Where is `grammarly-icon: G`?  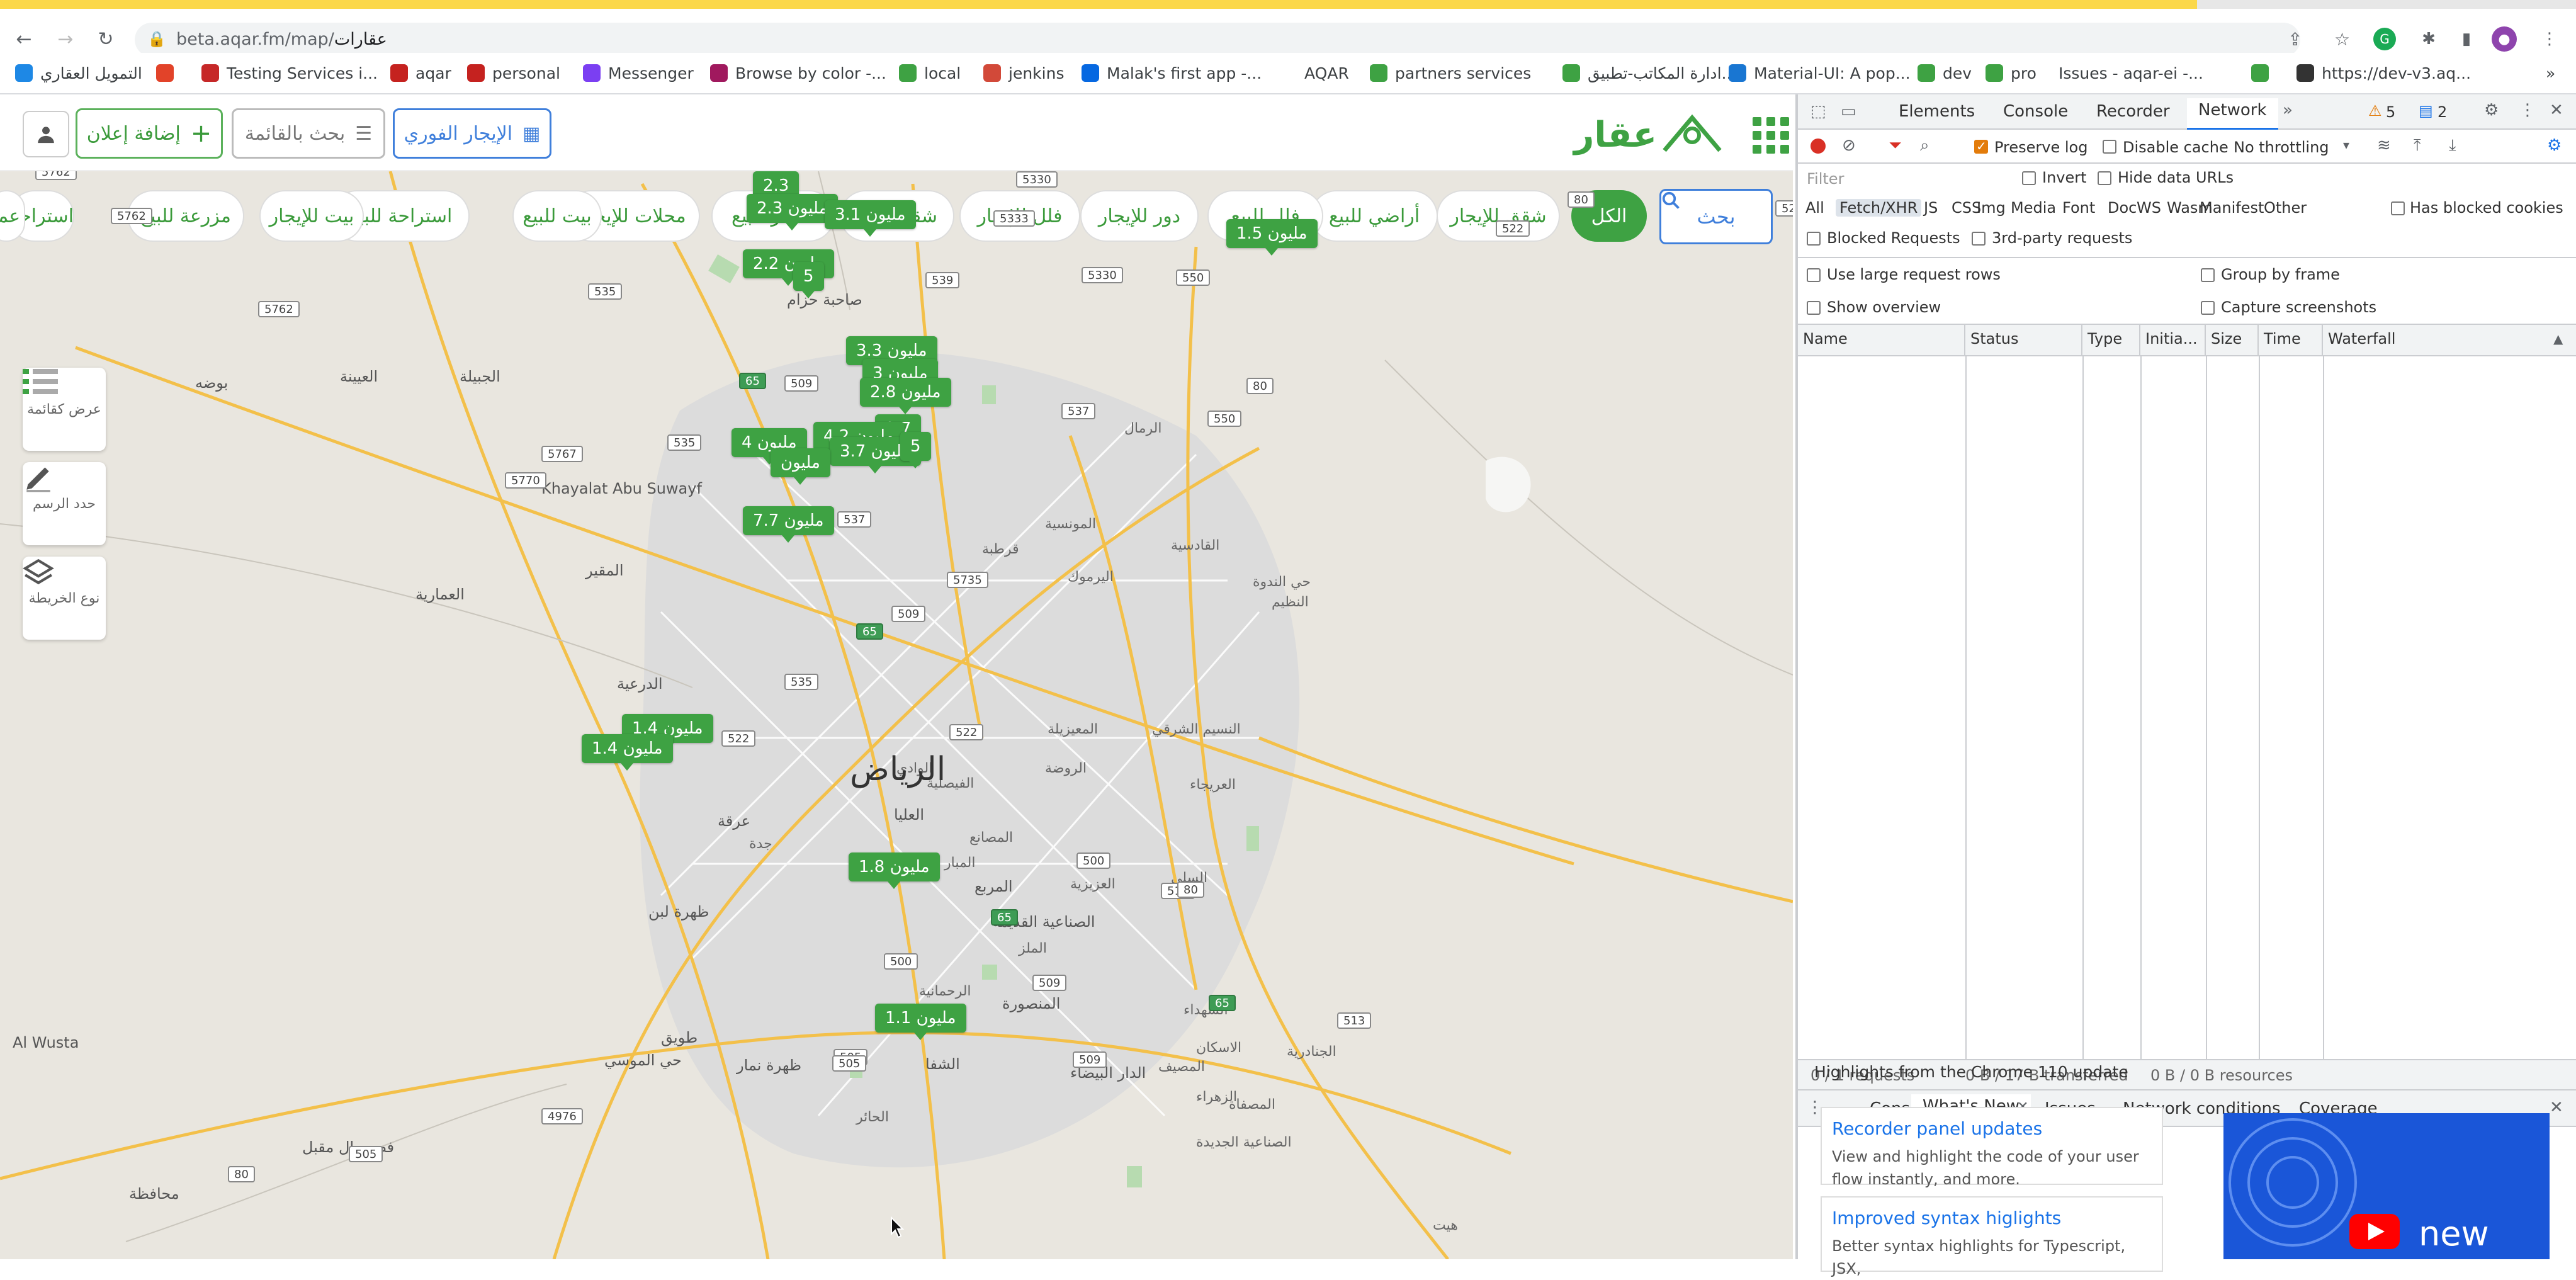 grammarly-icon: G is located at coordinates (2384, 39).